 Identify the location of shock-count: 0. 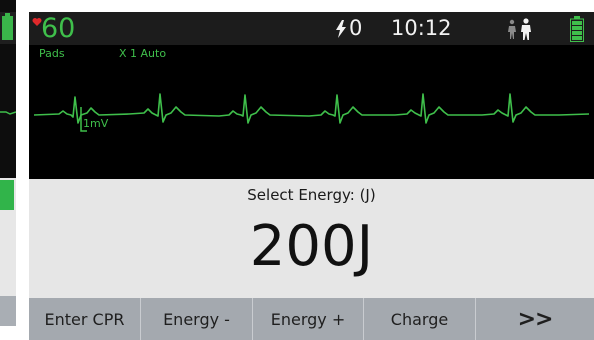
(356, 28).